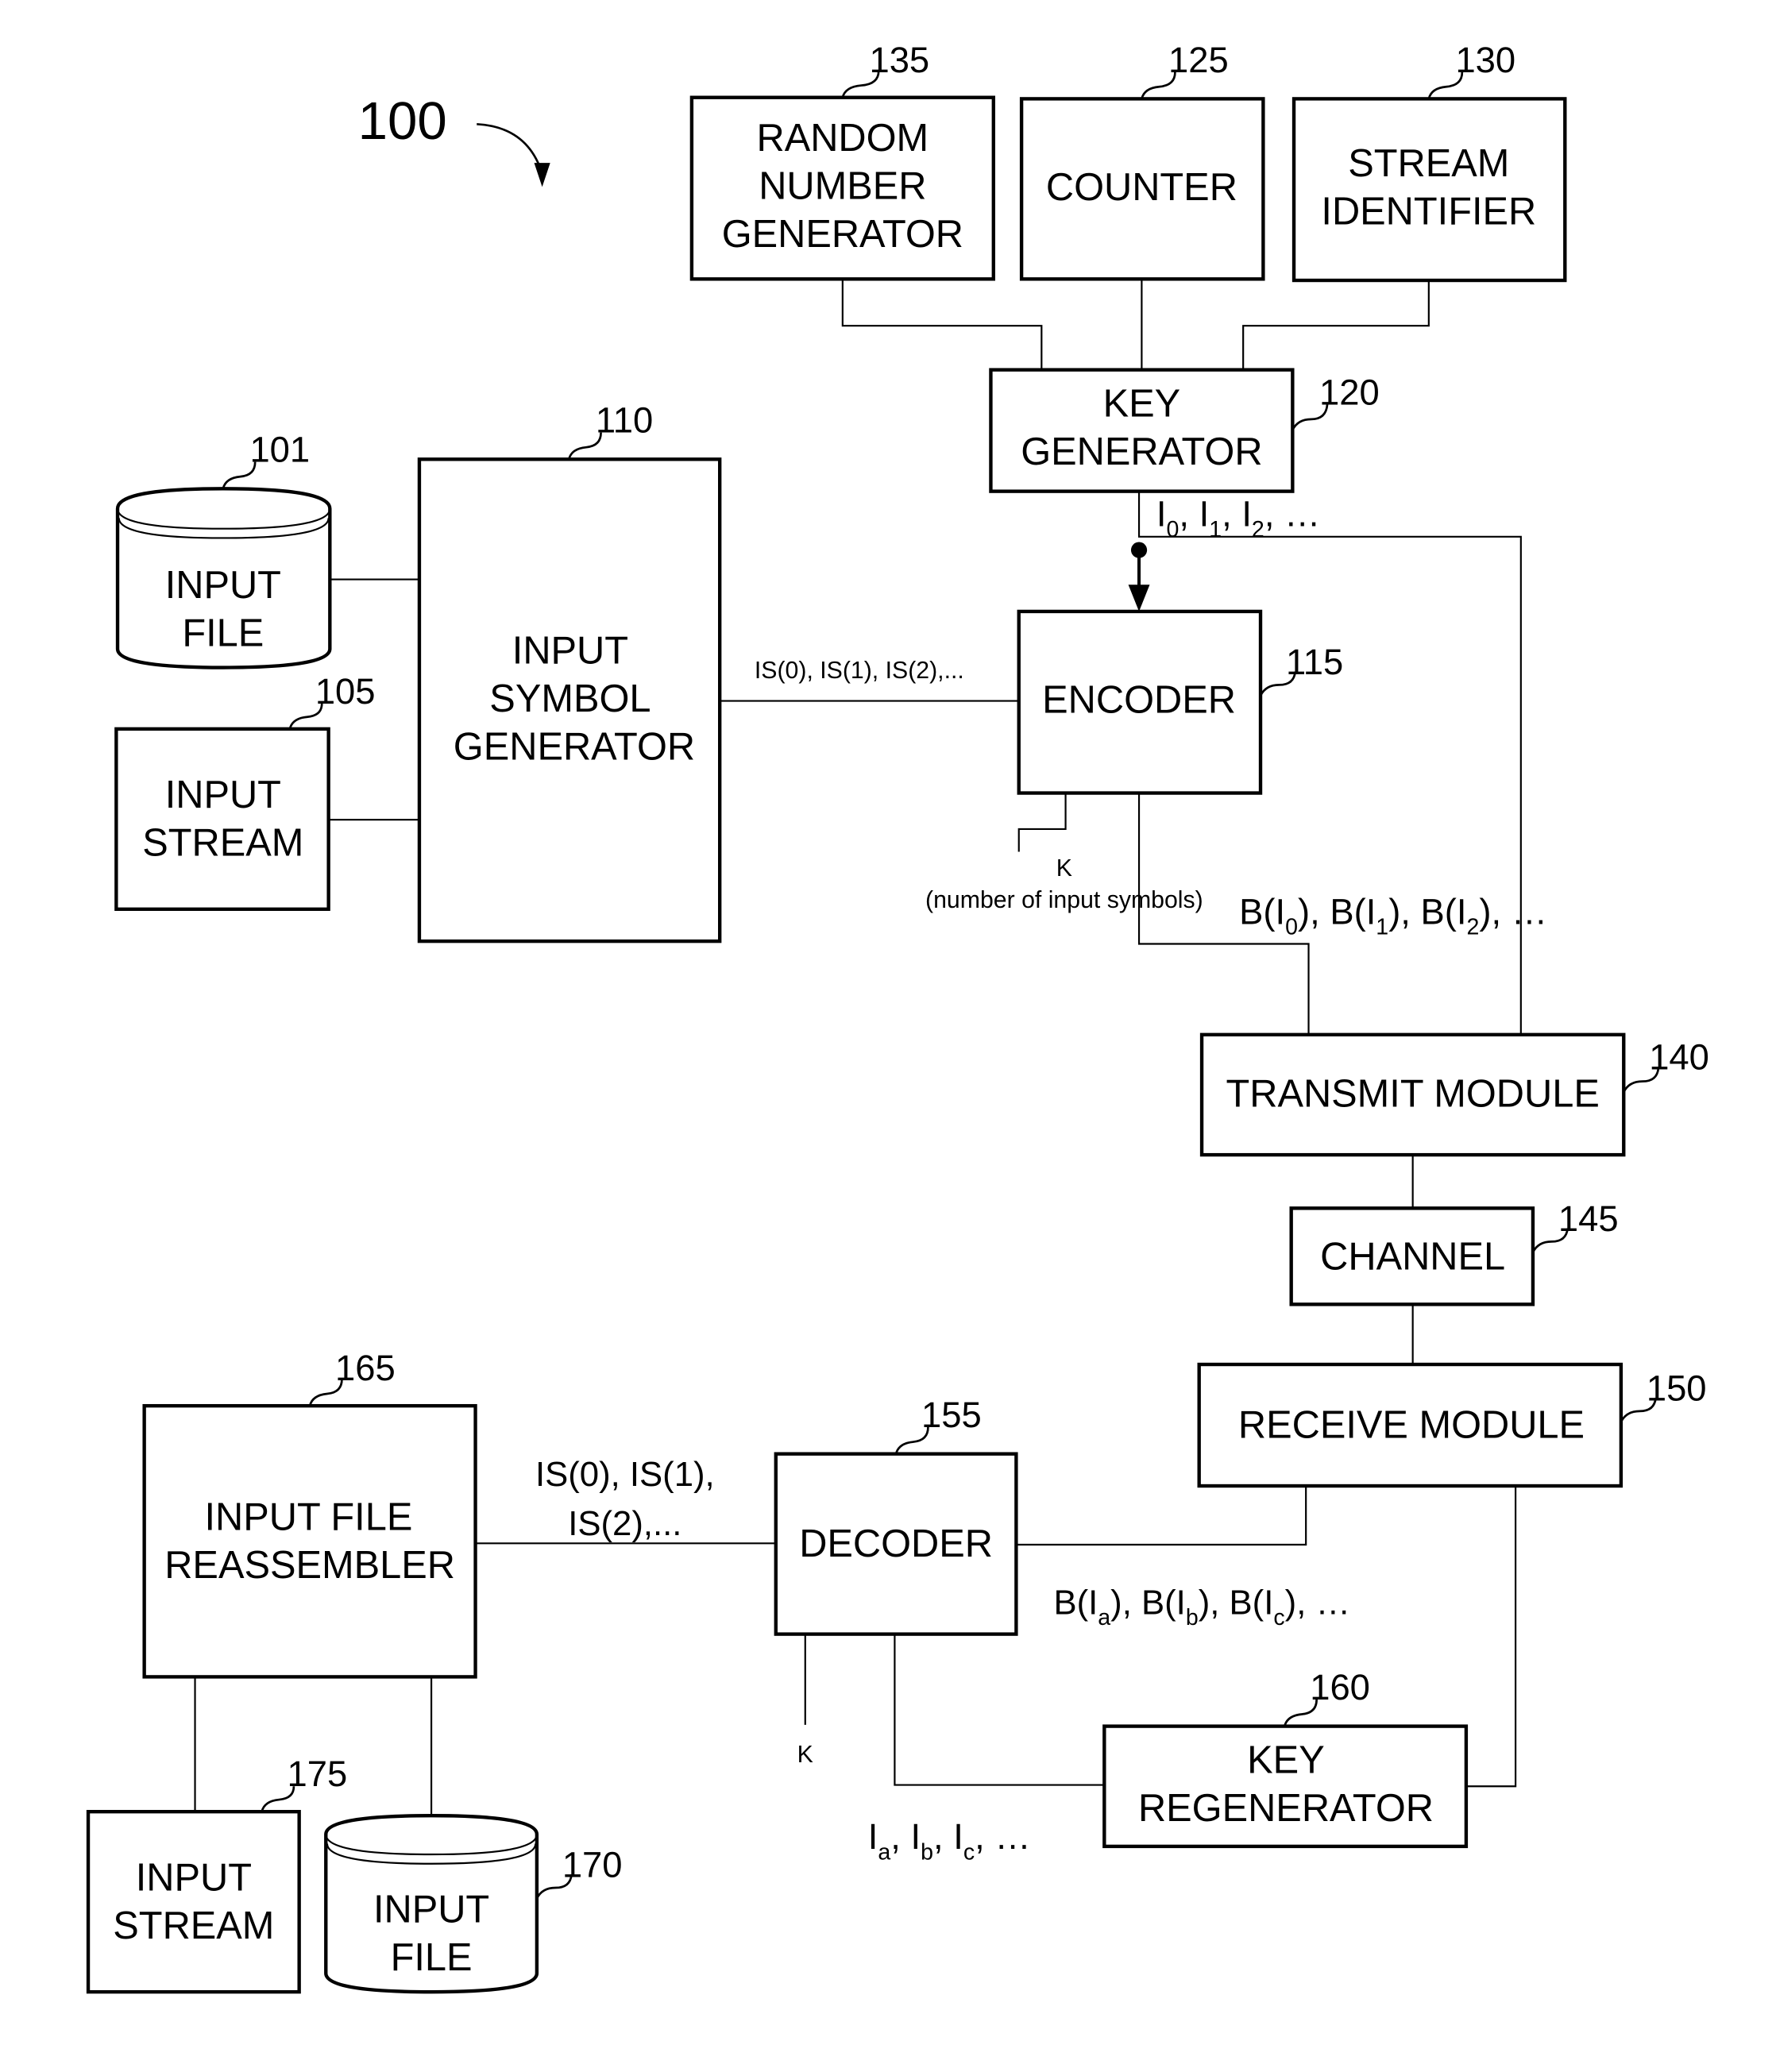  What do you see at coordinates (625, 1474) in the screenshot?
I see `signal-symbols-rx-line1: IS(0), IS(1),` at bounding box center [625, 1474].